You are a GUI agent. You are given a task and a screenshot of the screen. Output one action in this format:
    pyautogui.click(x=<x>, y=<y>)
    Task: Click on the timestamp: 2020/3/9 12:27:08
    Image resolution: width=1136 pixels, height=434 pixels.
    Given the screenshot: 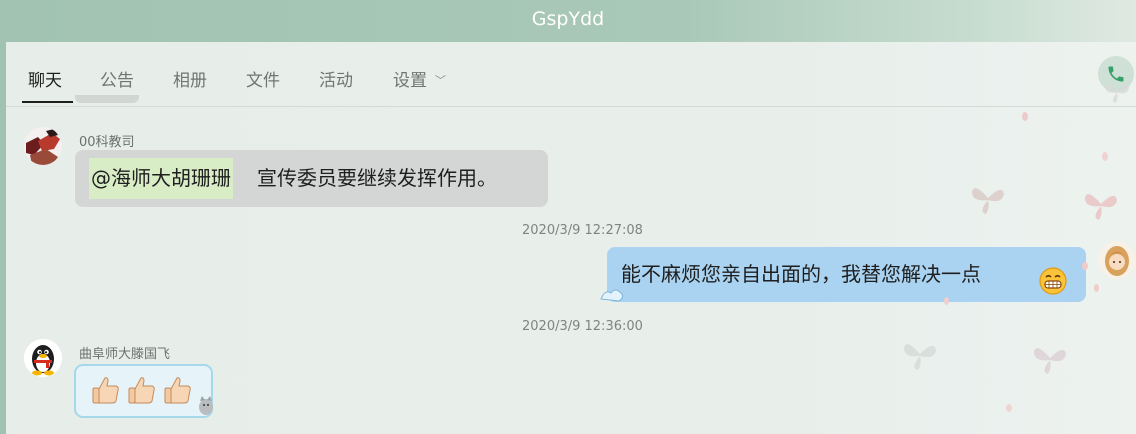 What is the action you would take?
    pyautogui.click(x=582, y=230)
    